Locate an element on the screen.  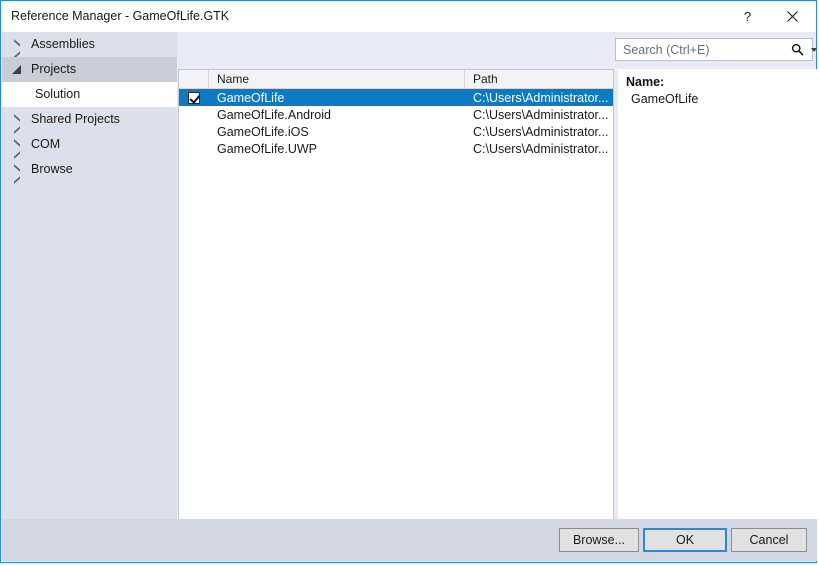
checkbox-checked-icon is located at coordinates (194, 97).